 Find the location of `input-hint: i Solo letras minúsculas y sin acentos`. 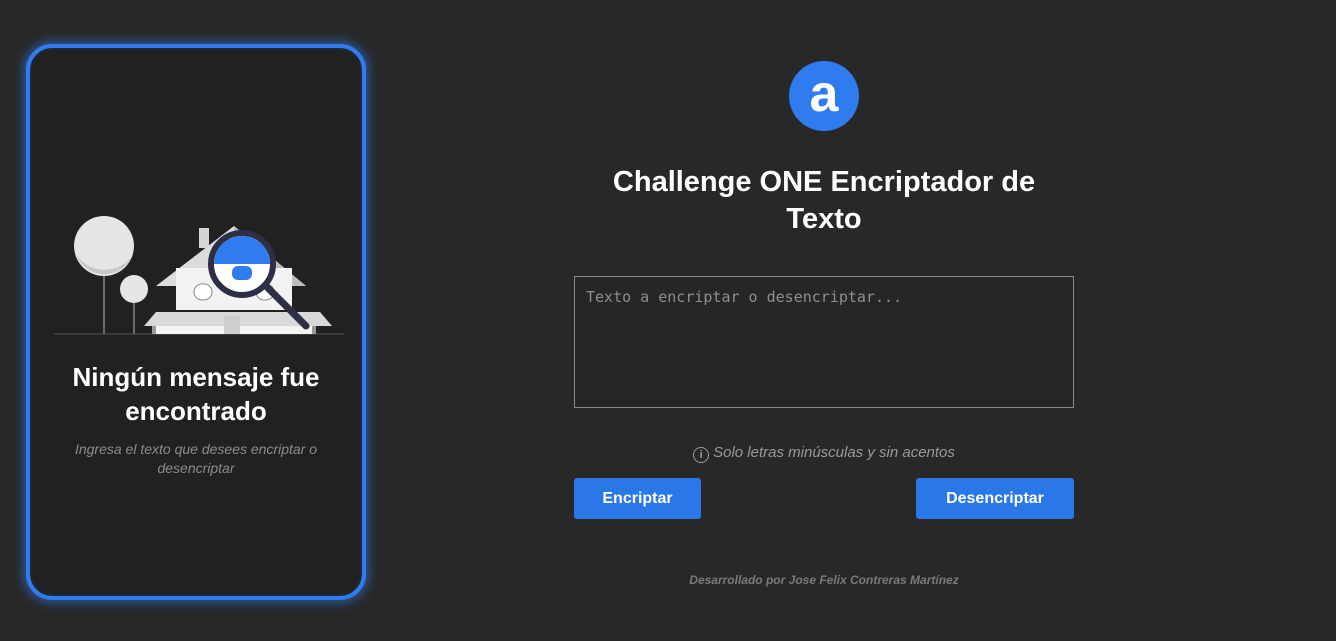

input-hint: i Solo letras minúsculas y sin acentos is located at coordinates (824, 453).